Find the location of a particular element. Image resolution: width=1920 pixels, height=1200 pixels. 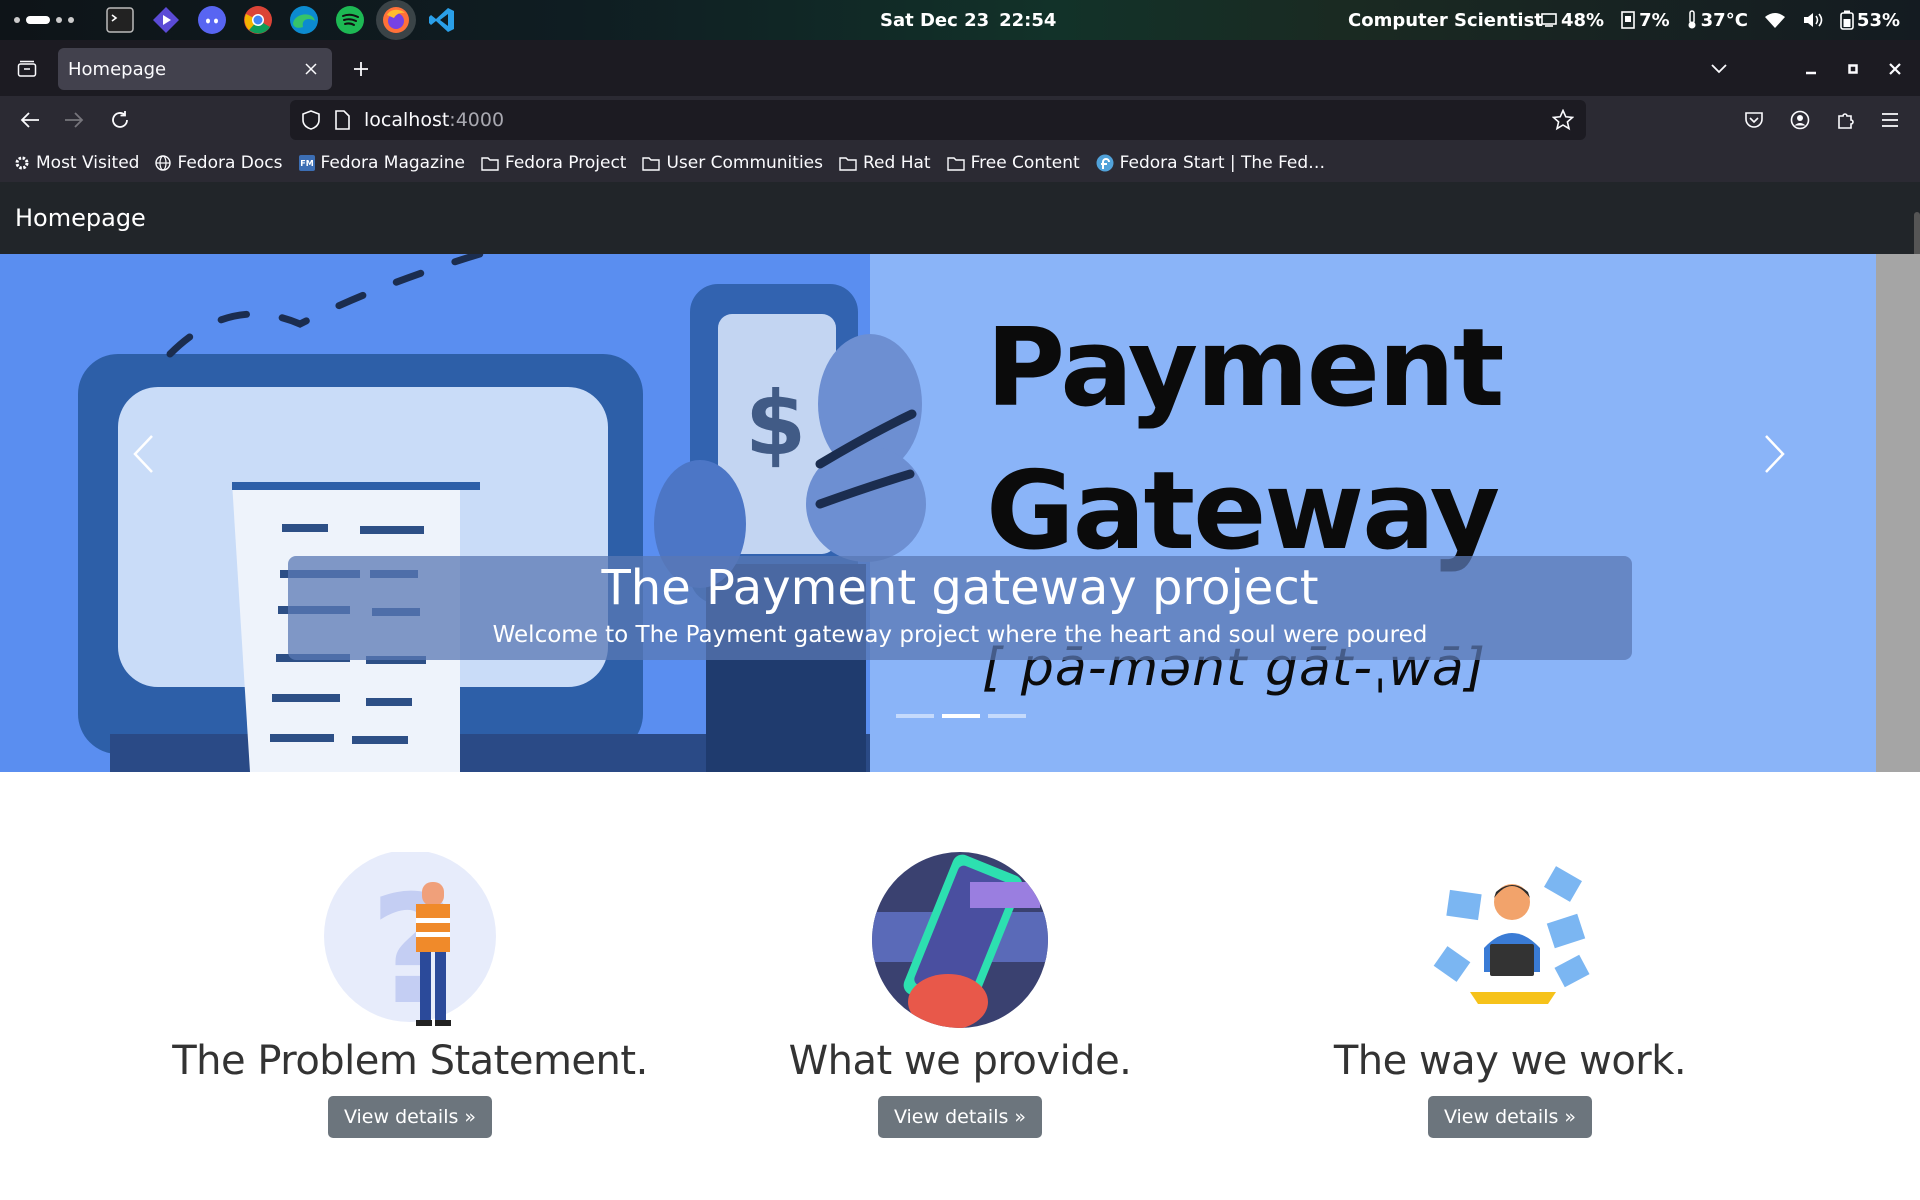

carousel-caption-title: The Payment gateway project is located at coordinates (960, 588).